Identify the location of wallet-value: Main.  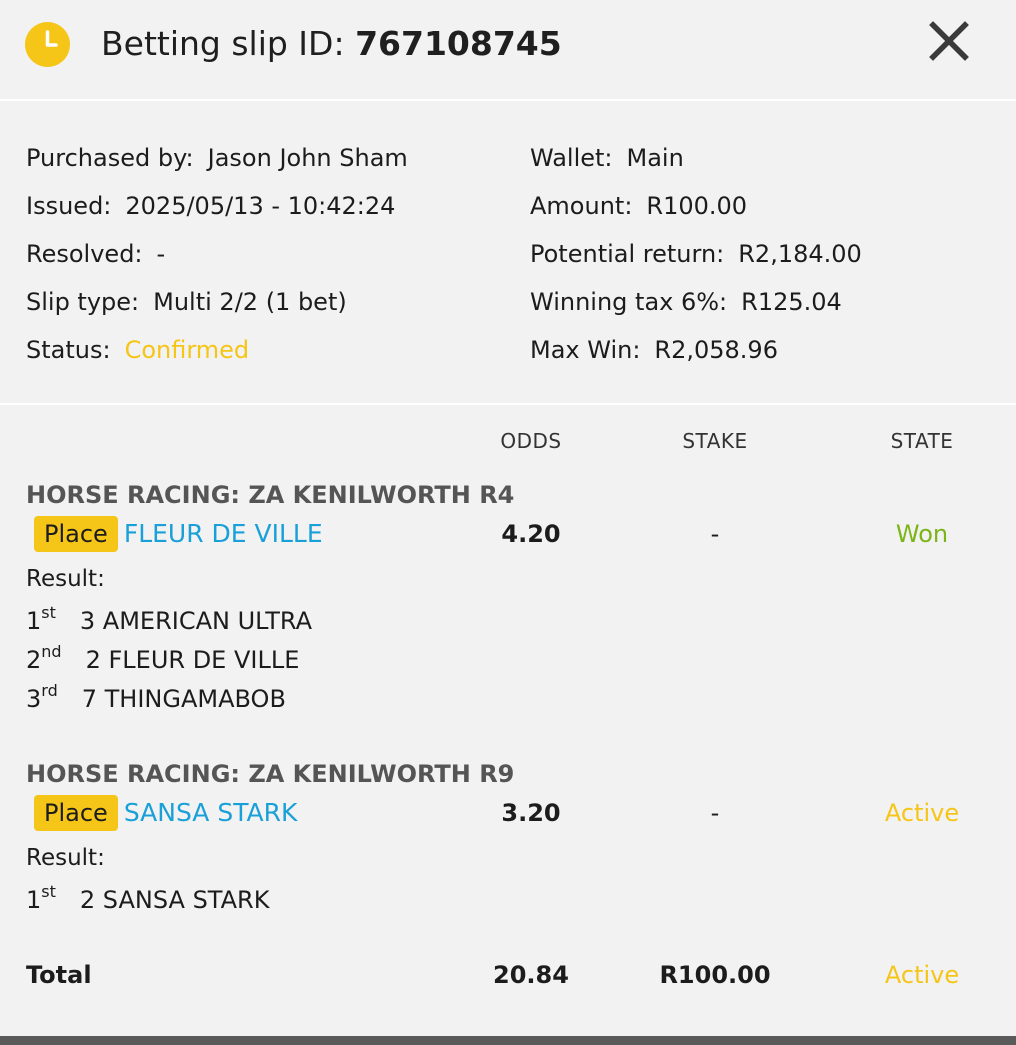
(655, 158).